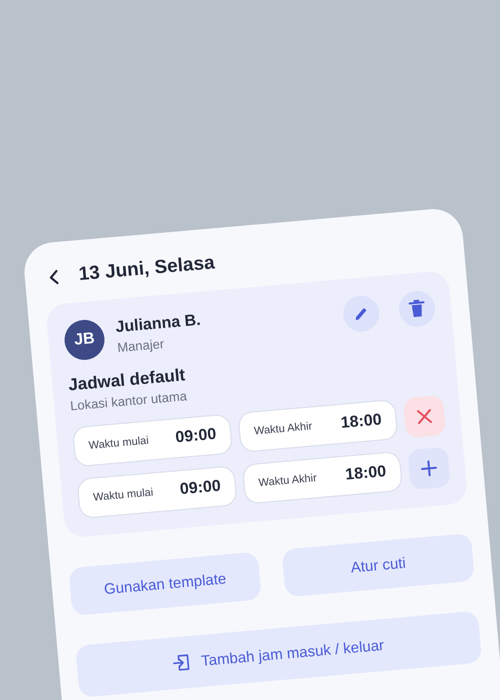  I want to click on action-button: Gunakan template, so click(165, 584).